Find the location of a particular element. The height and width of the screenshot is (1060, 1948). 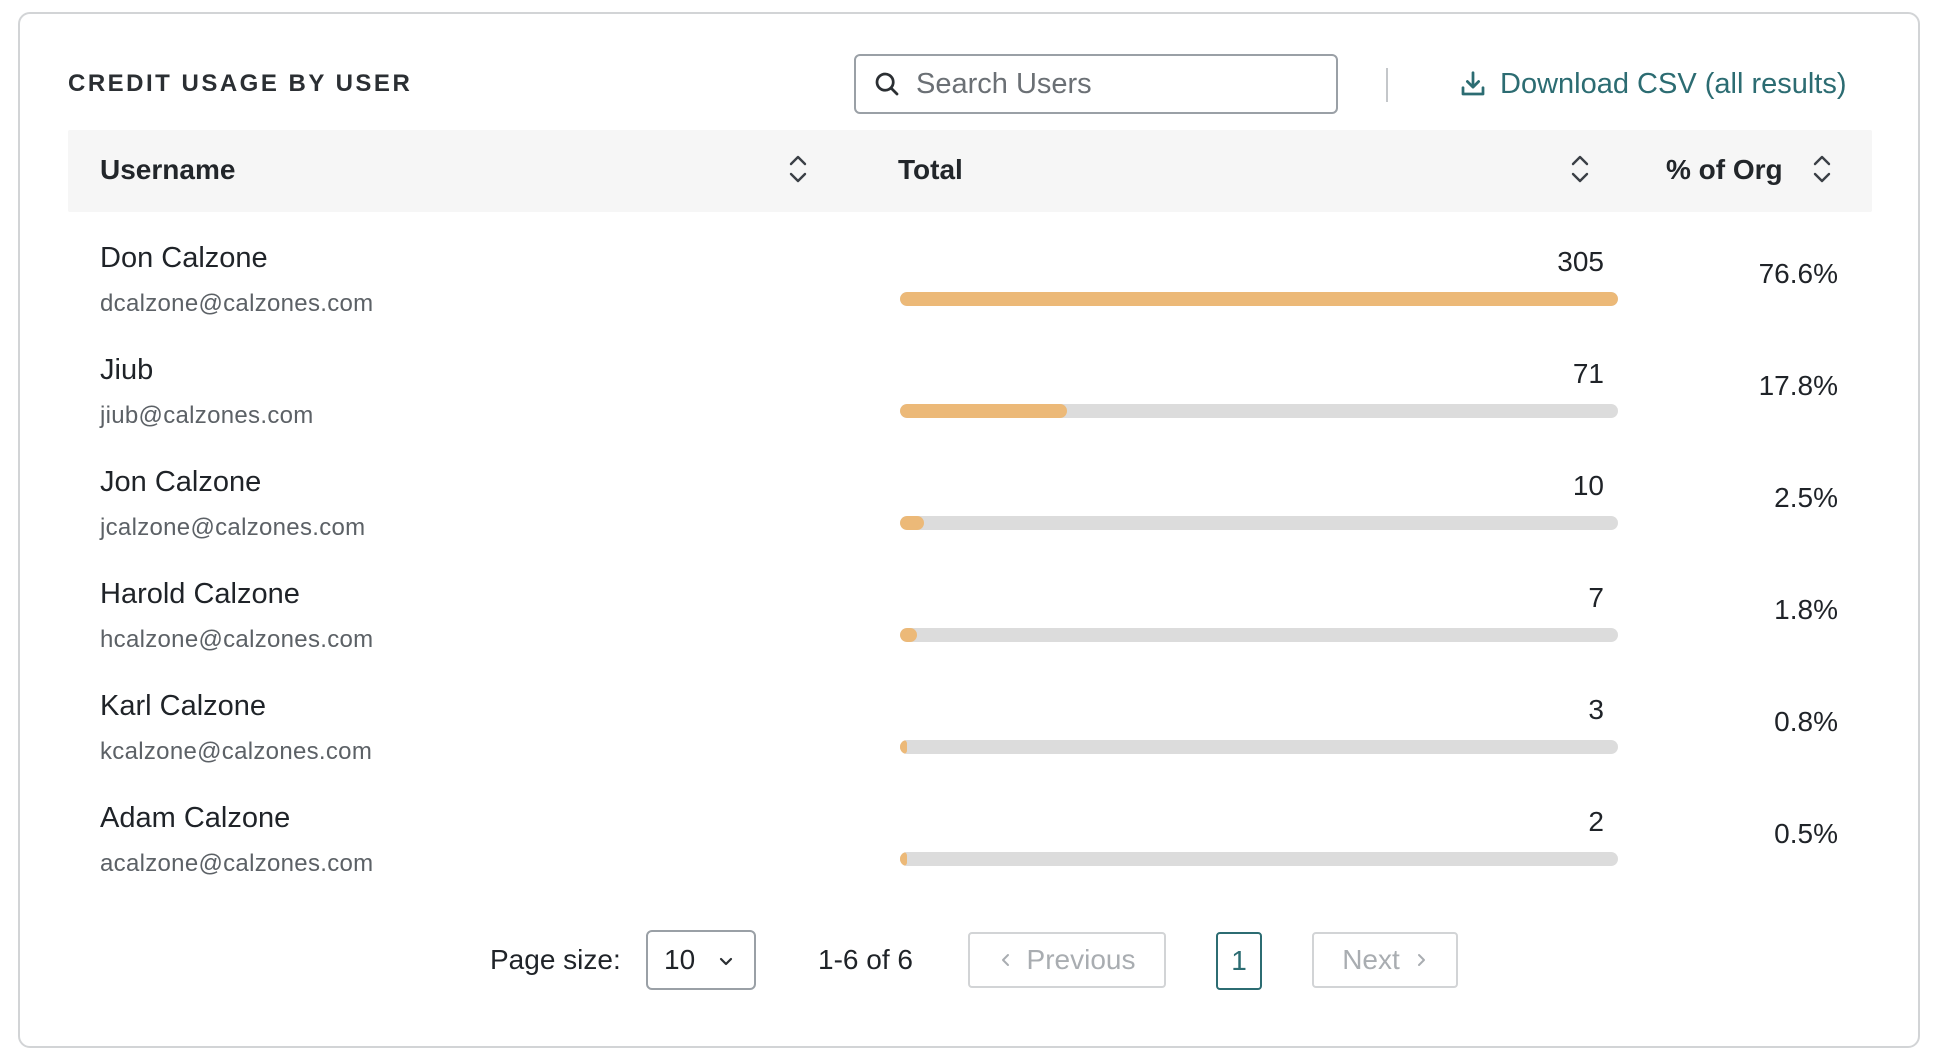

user-email: kcalzone@calzones.com is located at coordinates (236, 751).